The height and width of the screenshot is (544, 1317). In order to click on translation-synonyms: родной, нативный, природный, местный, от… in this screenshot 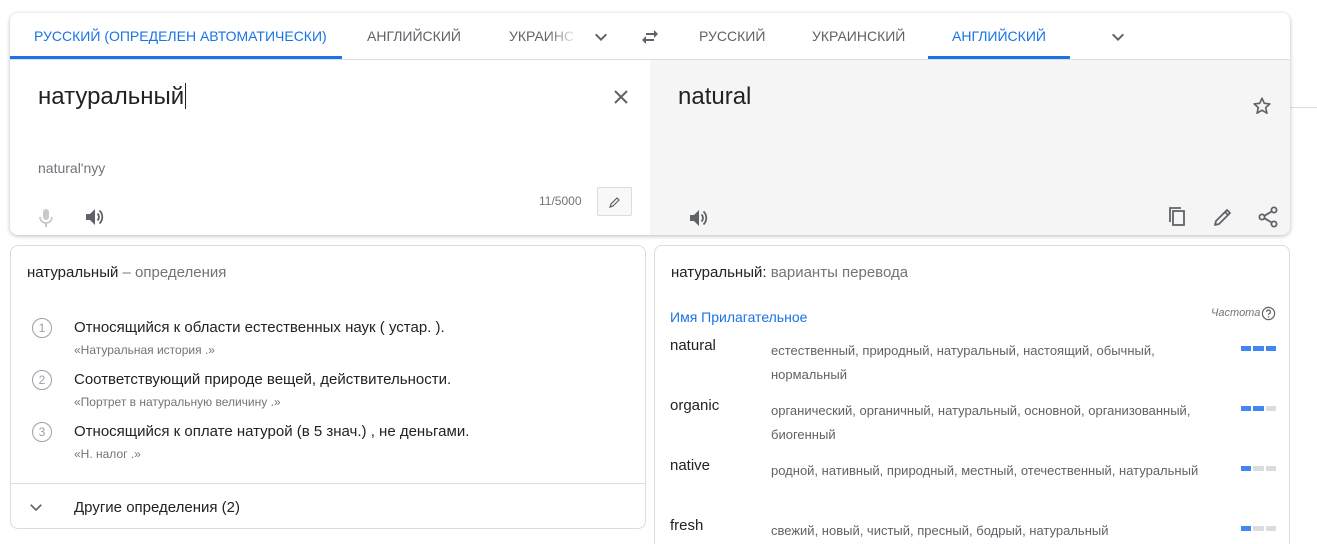, I will do `click(985, 470)`.